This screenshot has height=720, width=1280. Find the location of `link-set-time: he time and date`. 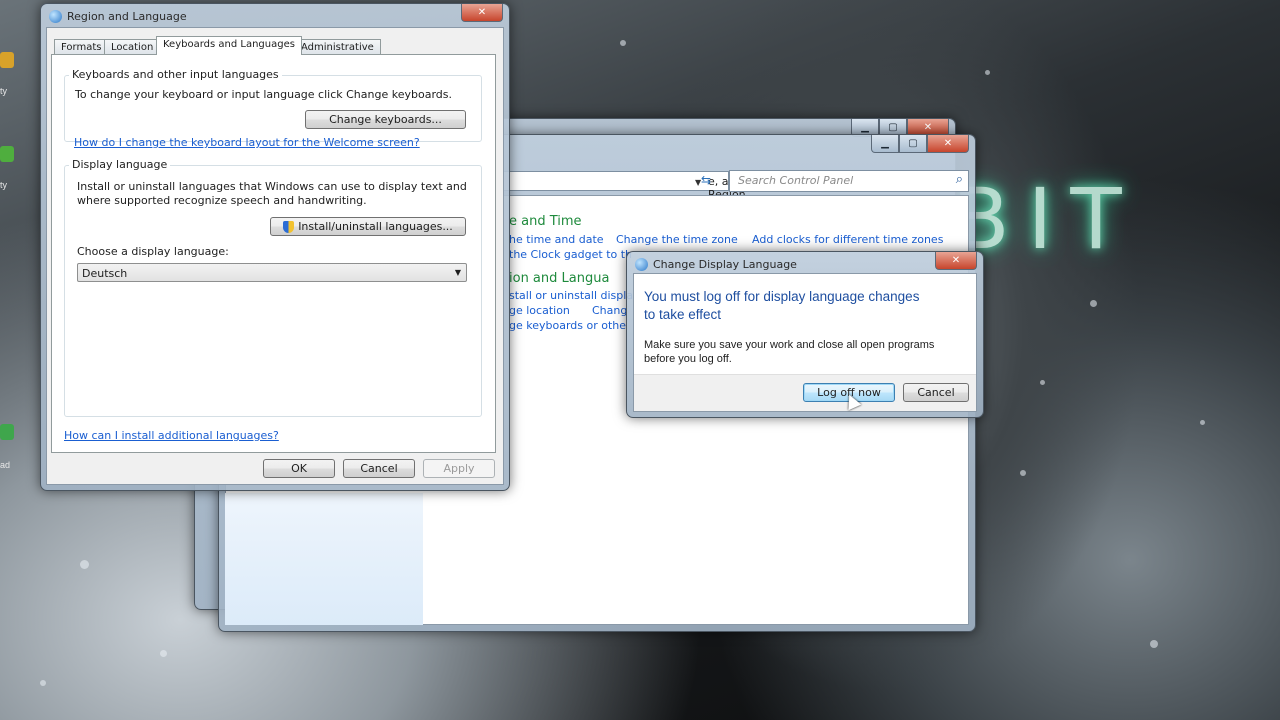

link-set-time: he time and date is located at coordinates (556, 239).